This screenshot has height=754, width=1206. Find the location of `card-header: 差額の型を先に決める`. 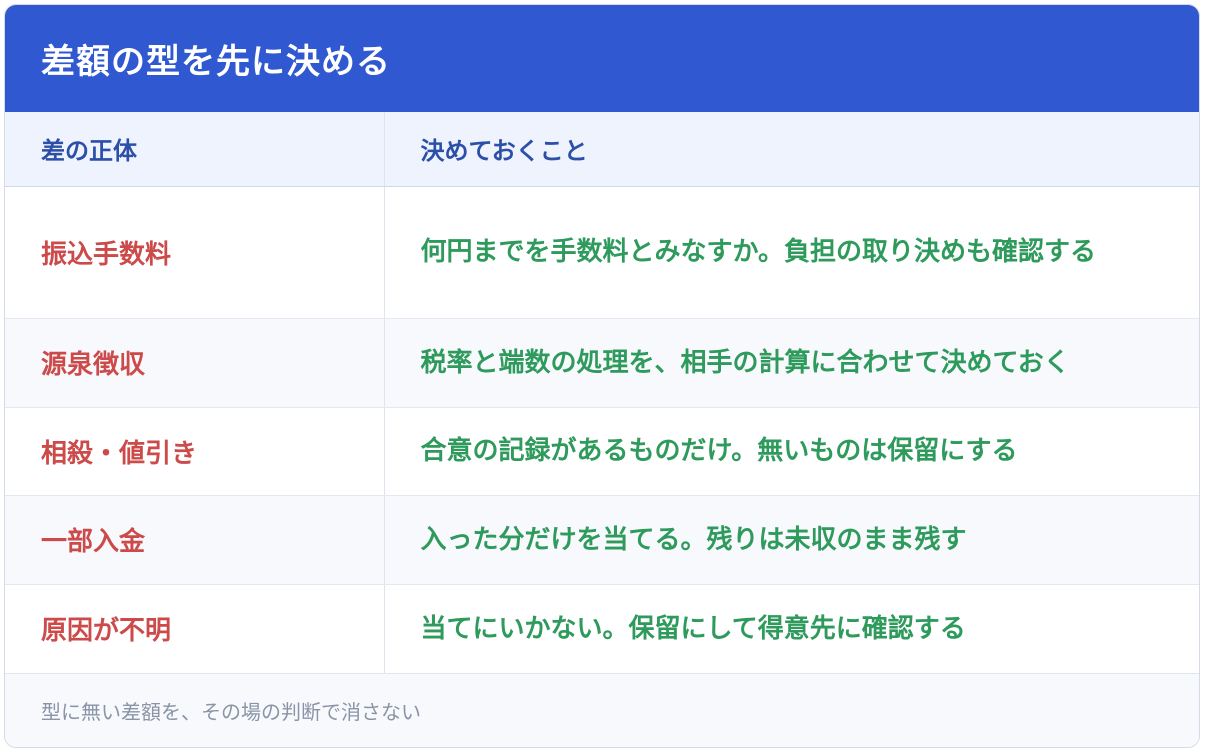

card-header: 差額の型を先に決める is located at coordinates (602, 58).